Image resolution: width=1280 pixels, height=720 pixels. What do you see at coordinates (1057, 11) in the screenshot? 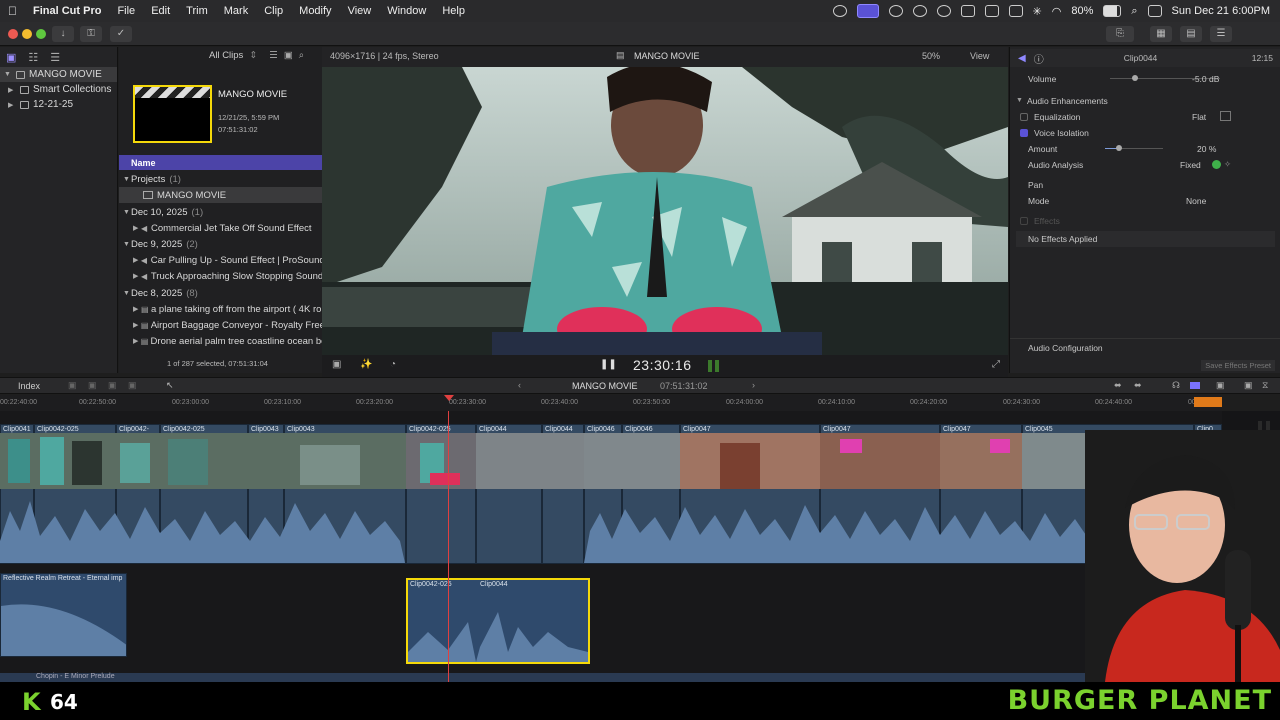
I see `wifi-icon: ◠` at bounding box center [1057, 11].